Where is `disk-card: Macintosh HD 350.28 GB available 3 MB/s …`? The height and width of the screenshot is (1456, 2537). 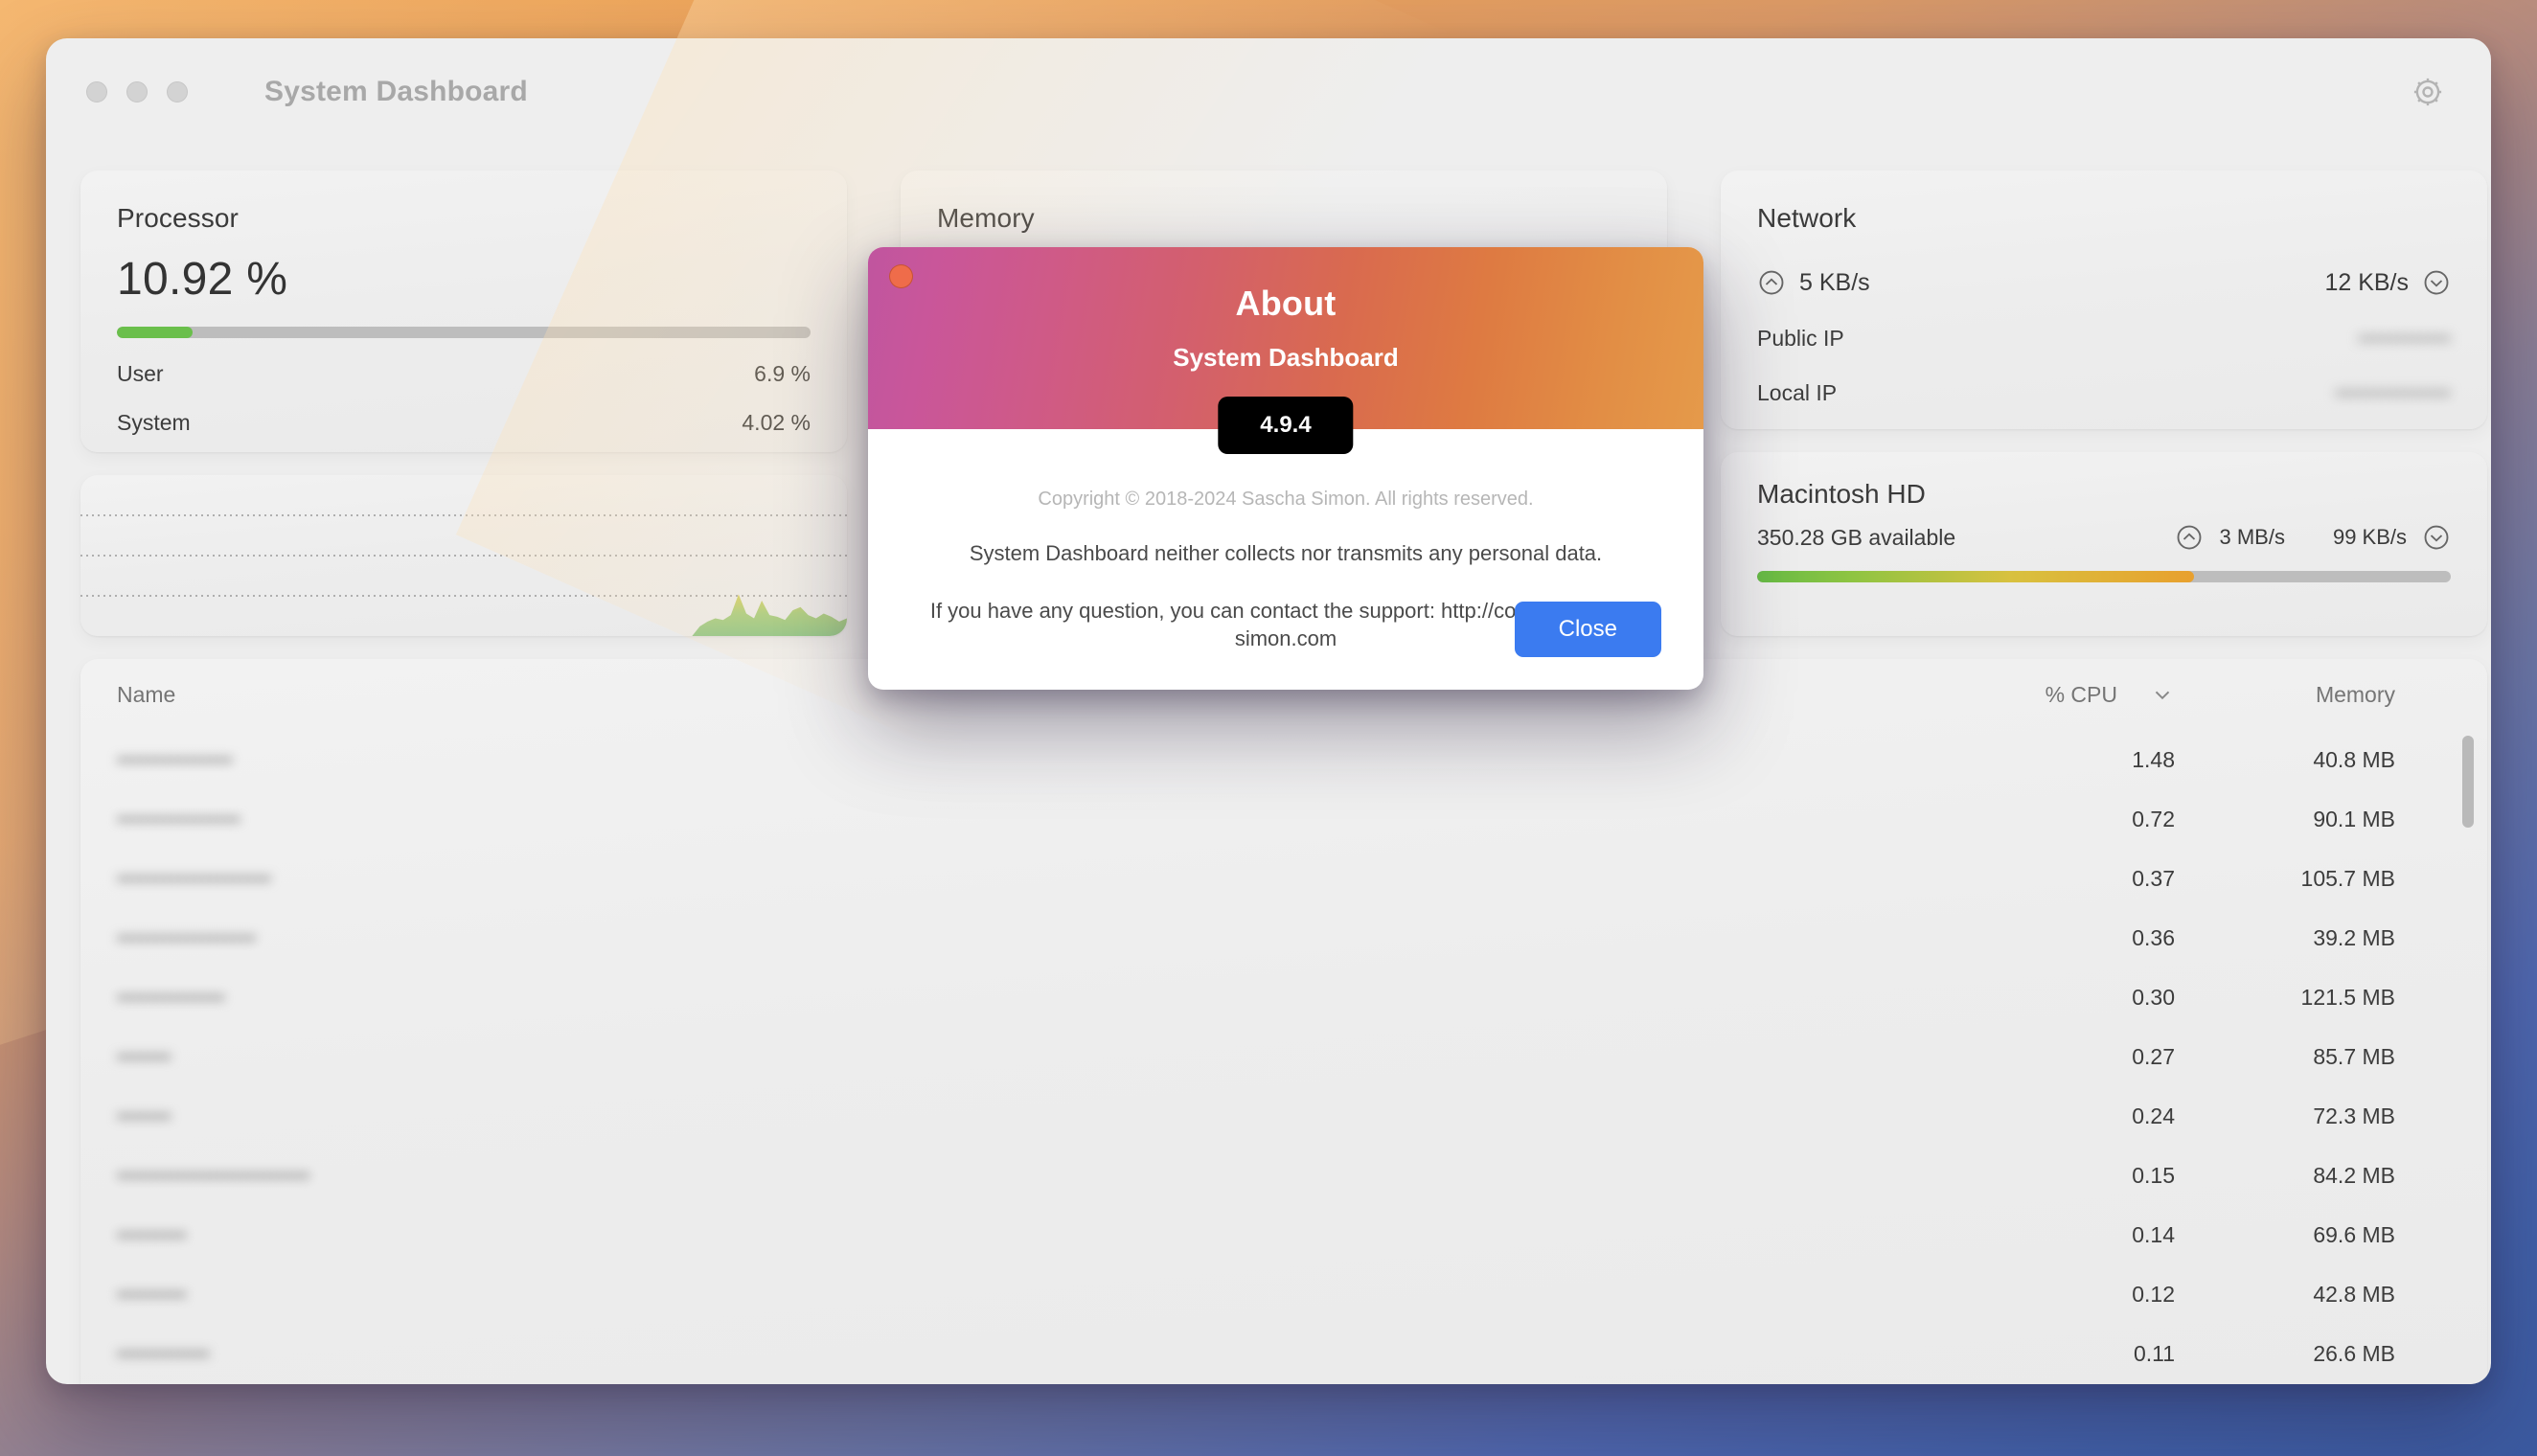 disk-card: Macintosh HD 350.28 GB available 3 MB/s … is located at coordinates (2104, 544).